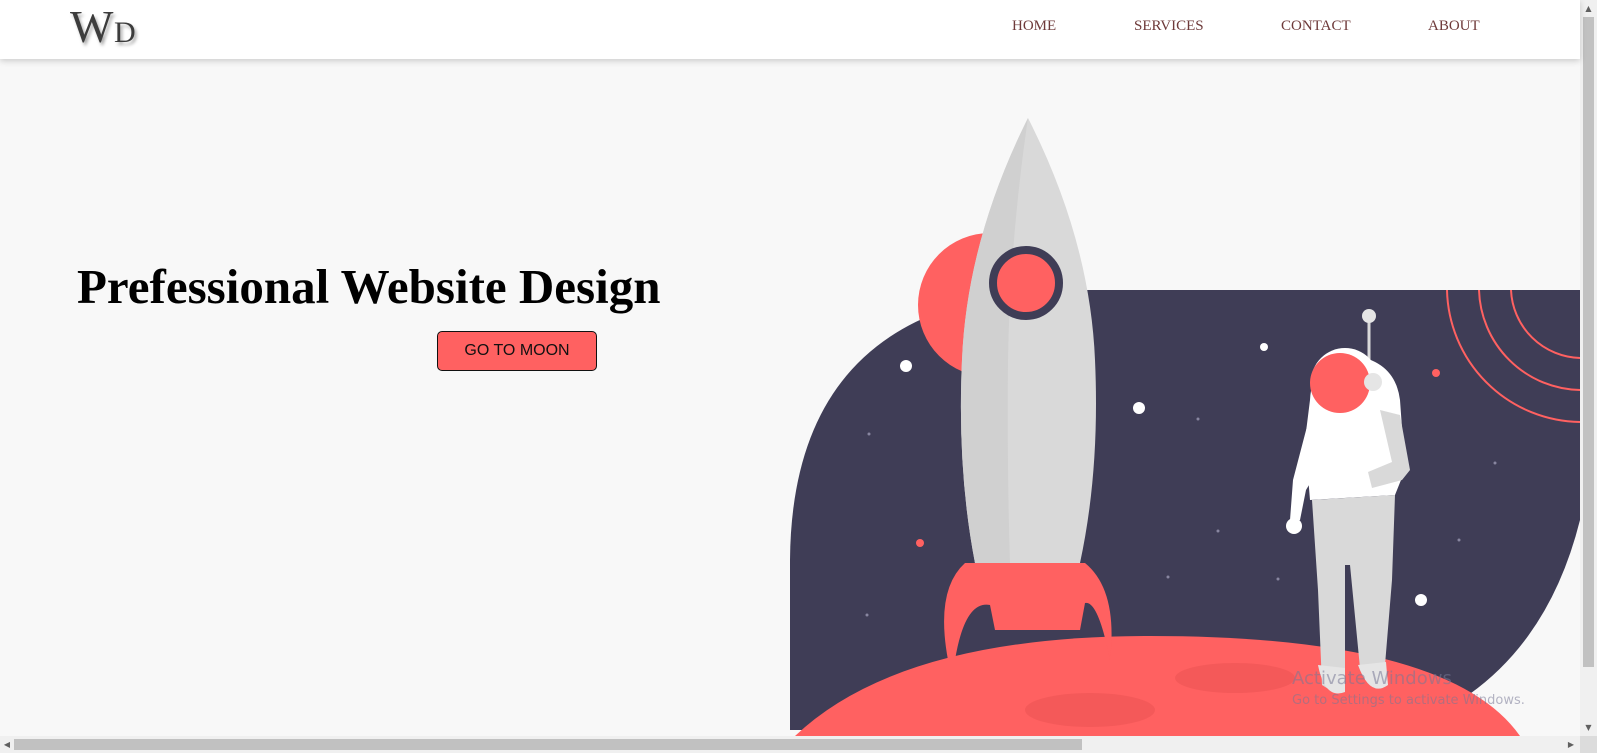  What do you see at coordinates (1588, 342) in the screenshot?
I see `vertical-scroll-thumb` at bounding box center [1588, 342].